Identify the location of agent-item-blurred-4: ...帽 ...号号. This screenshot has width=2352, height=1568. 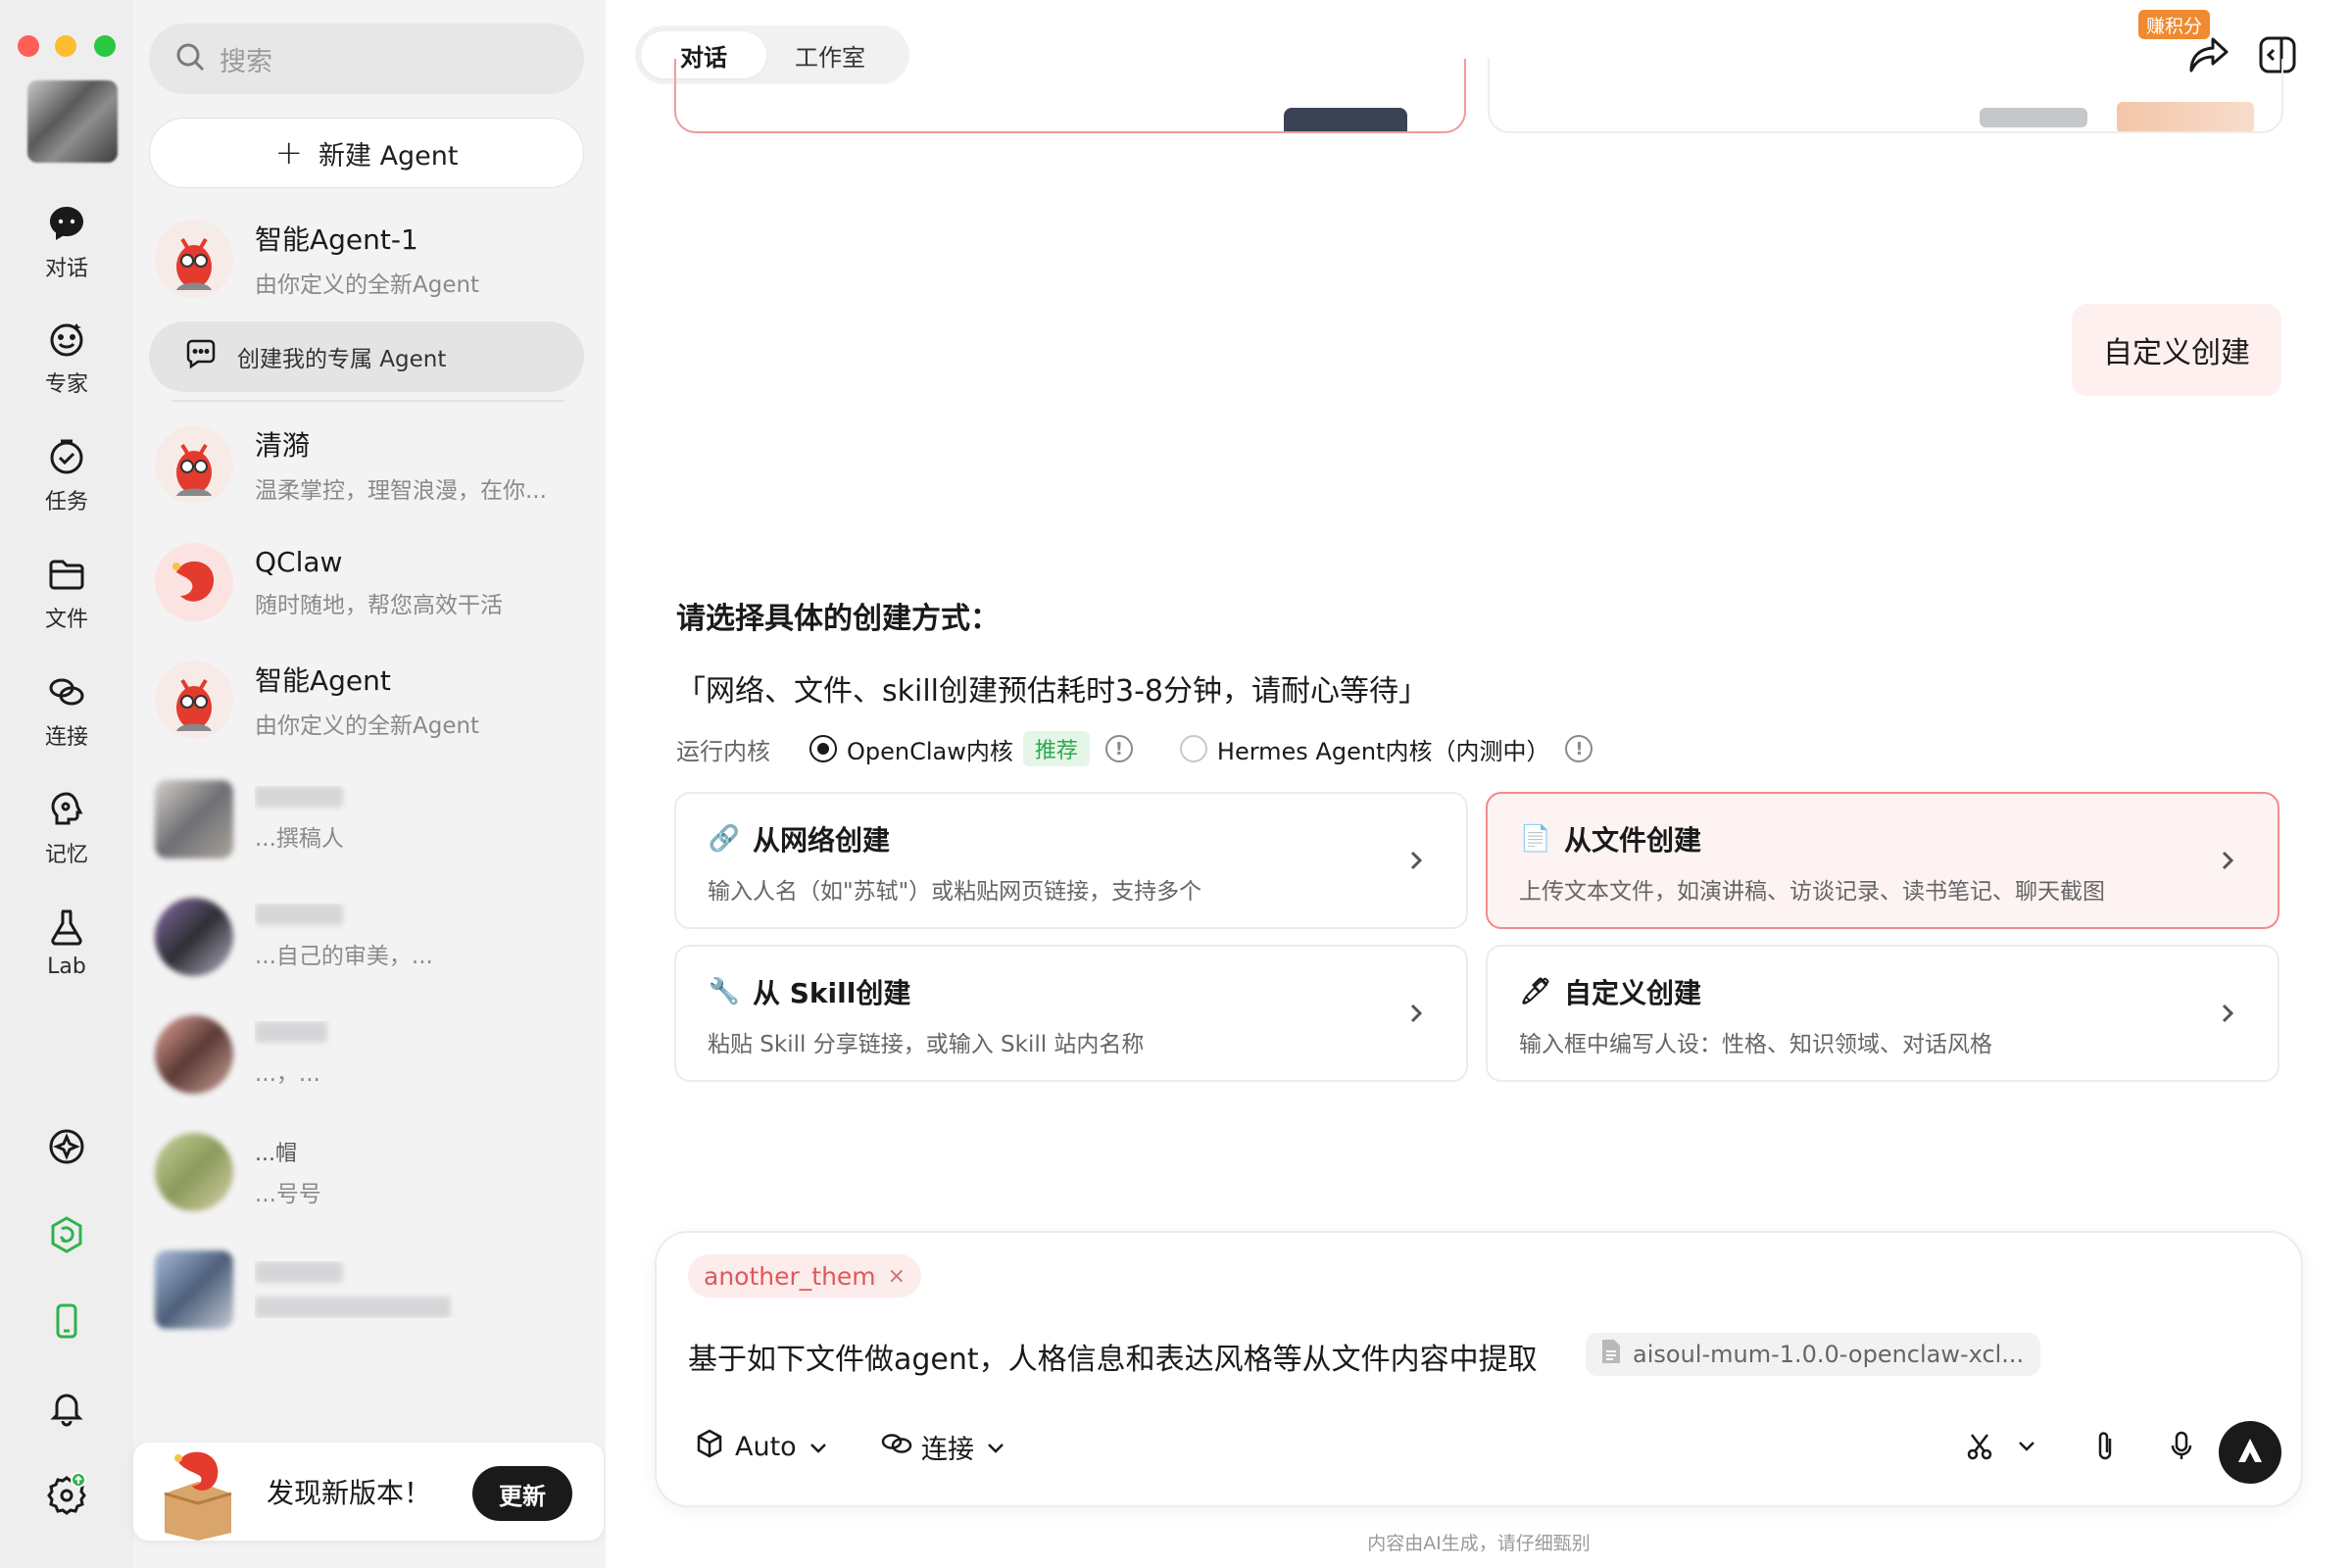
(366, 1172).